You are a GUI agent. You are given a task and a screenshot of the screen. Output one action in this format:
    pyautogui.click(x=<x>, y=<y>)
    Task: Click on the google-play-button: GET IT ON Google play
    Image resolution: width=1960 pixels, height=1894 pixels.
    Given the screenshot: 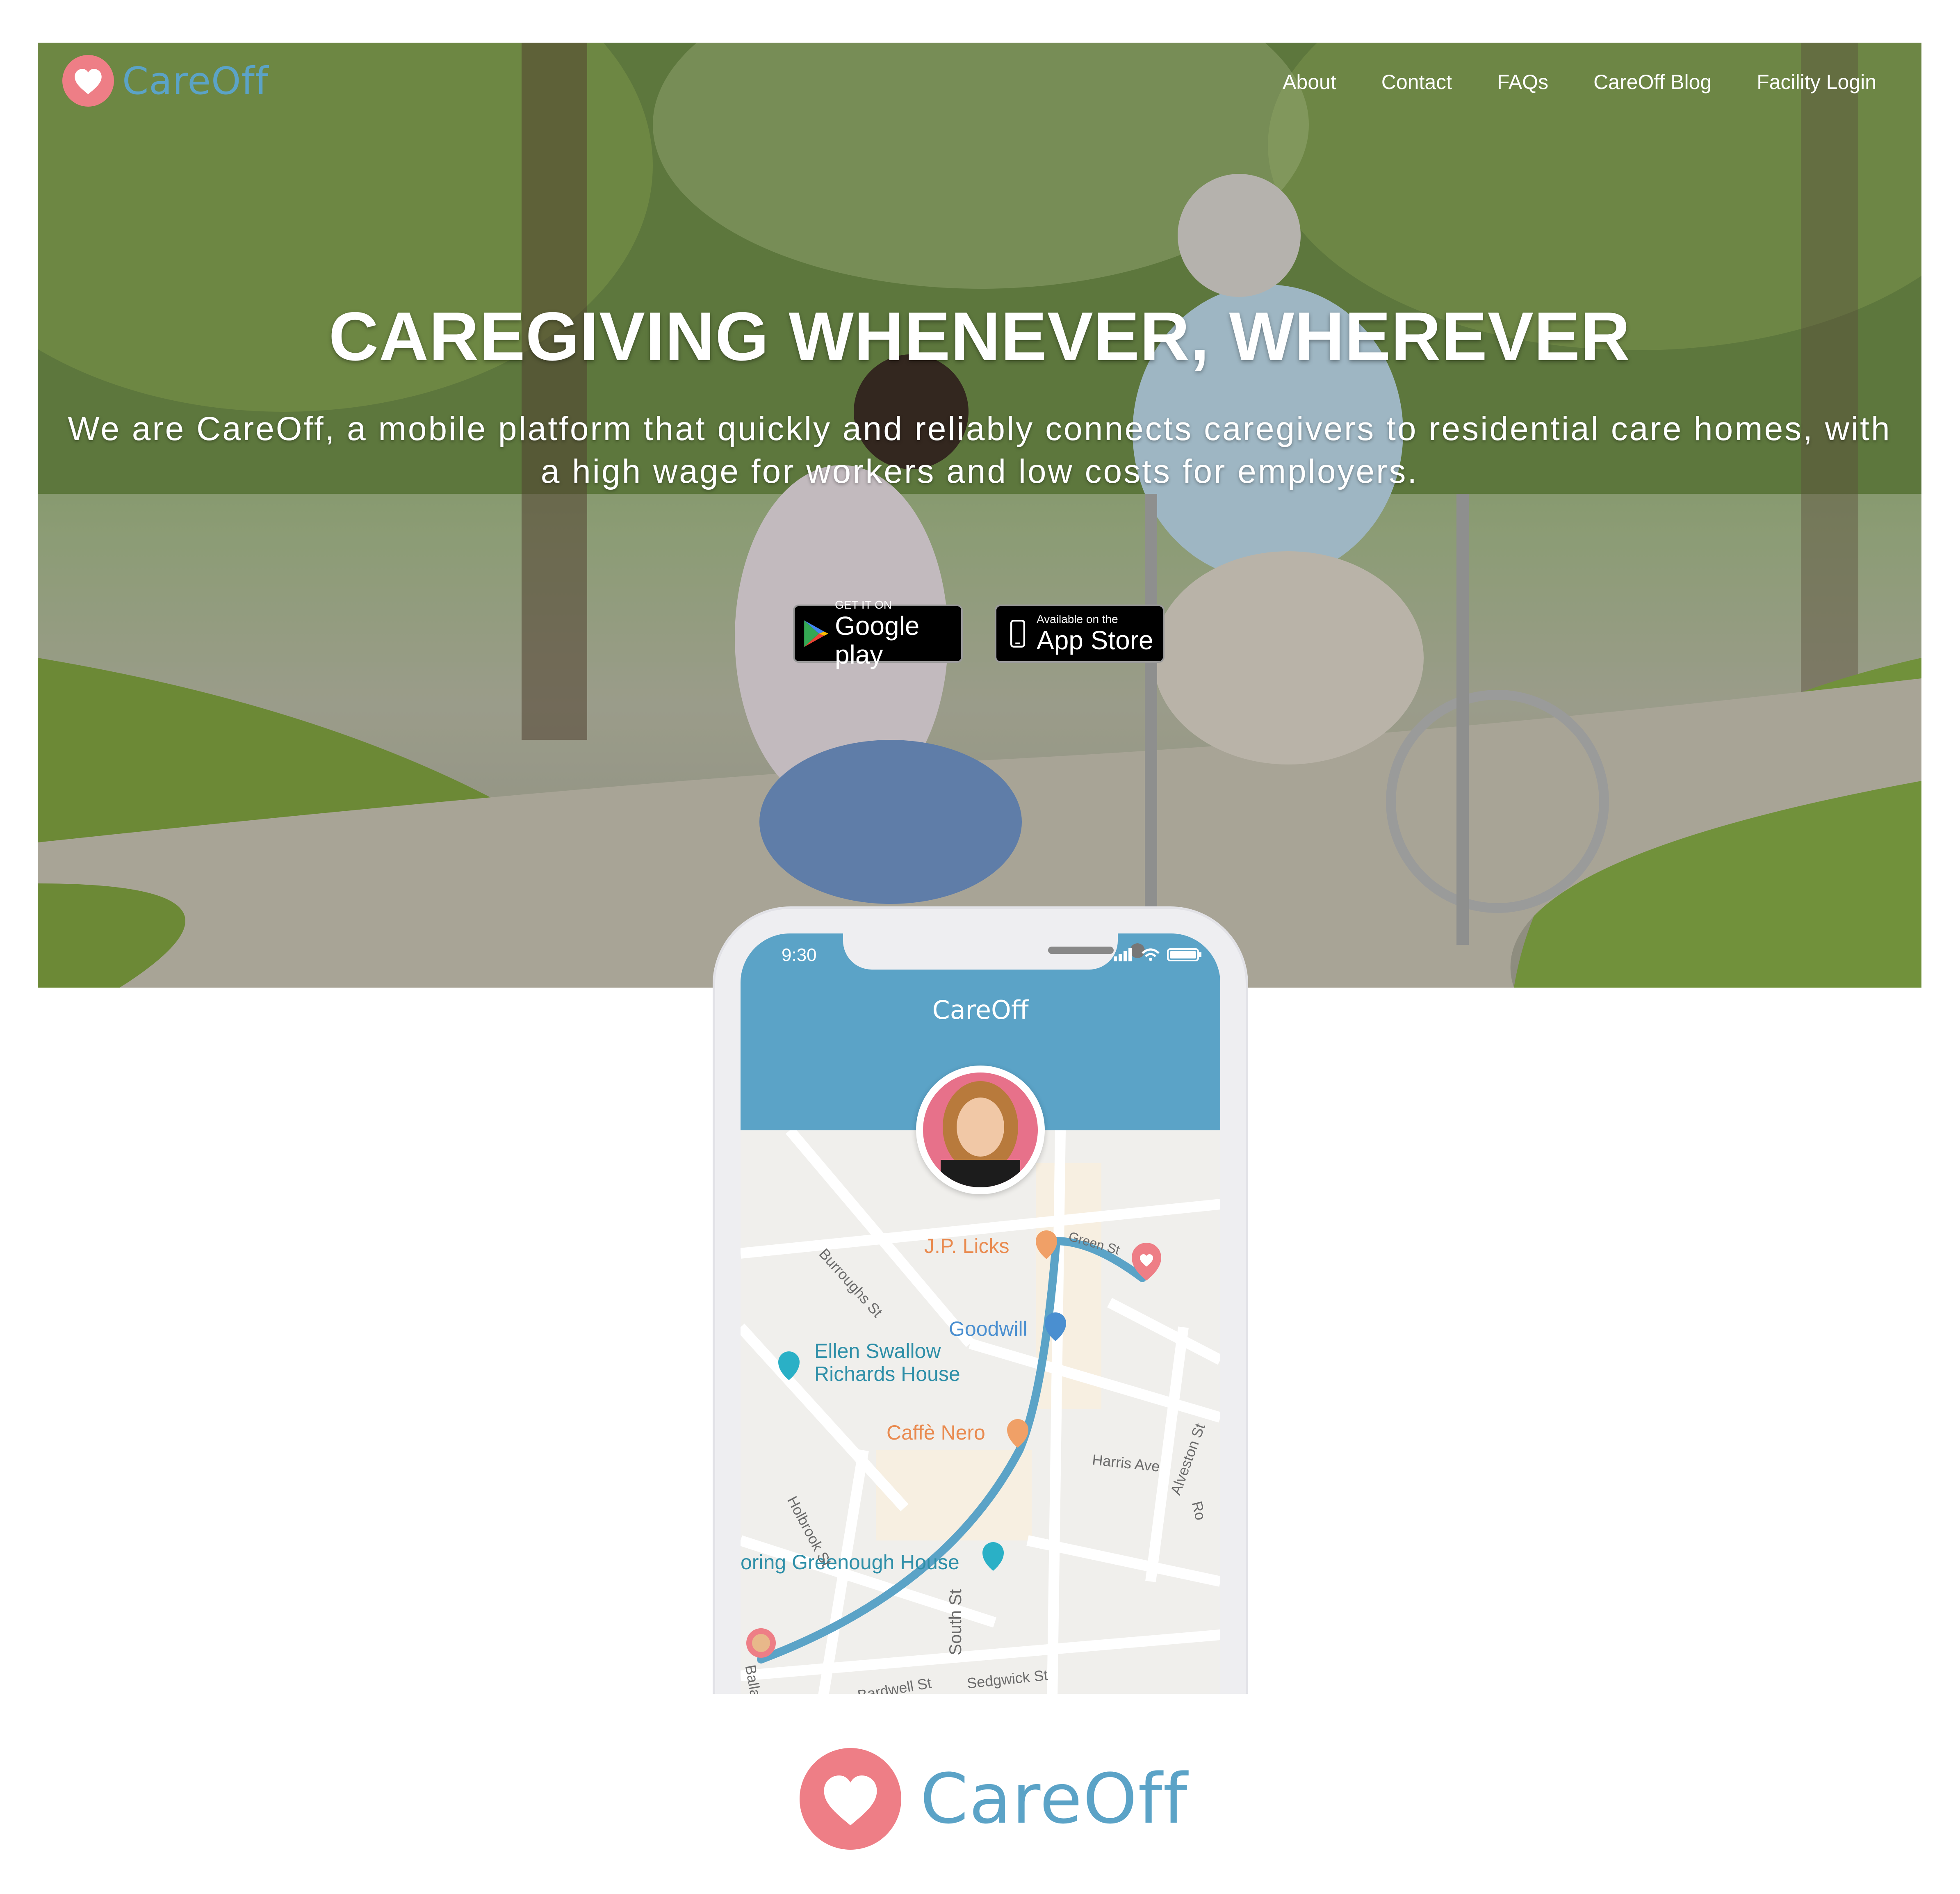 What is the action you would take?
    pyautogui.click(x=878, y=633)
    